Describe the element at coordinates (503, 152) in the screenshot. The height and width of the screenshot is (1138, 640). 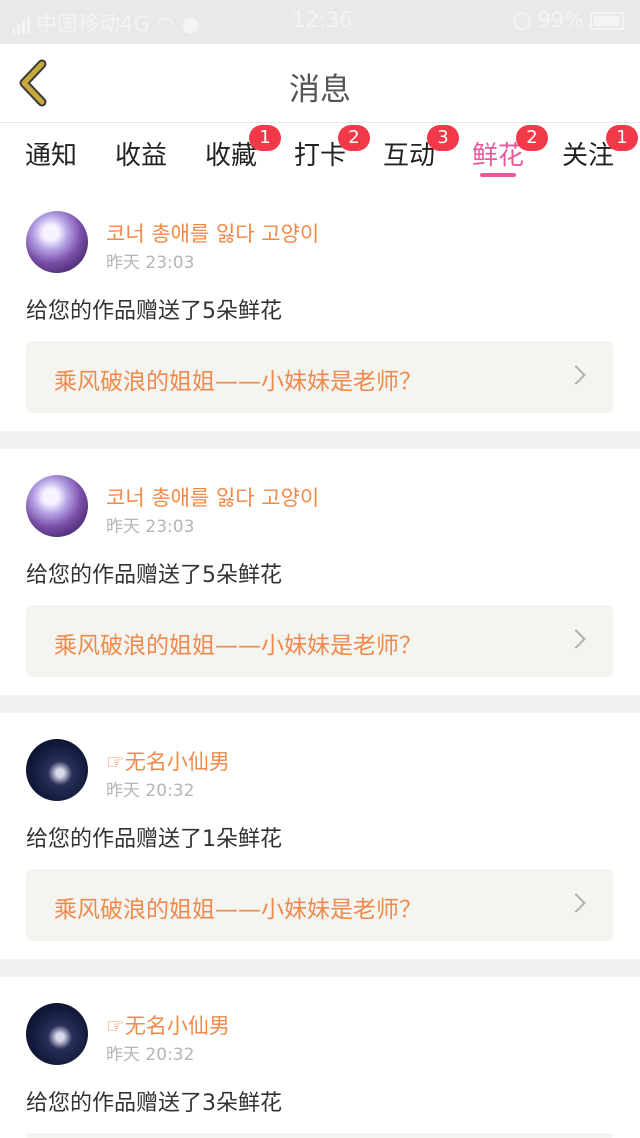
I see `tab-flowers: 鲜花 2` at that location.